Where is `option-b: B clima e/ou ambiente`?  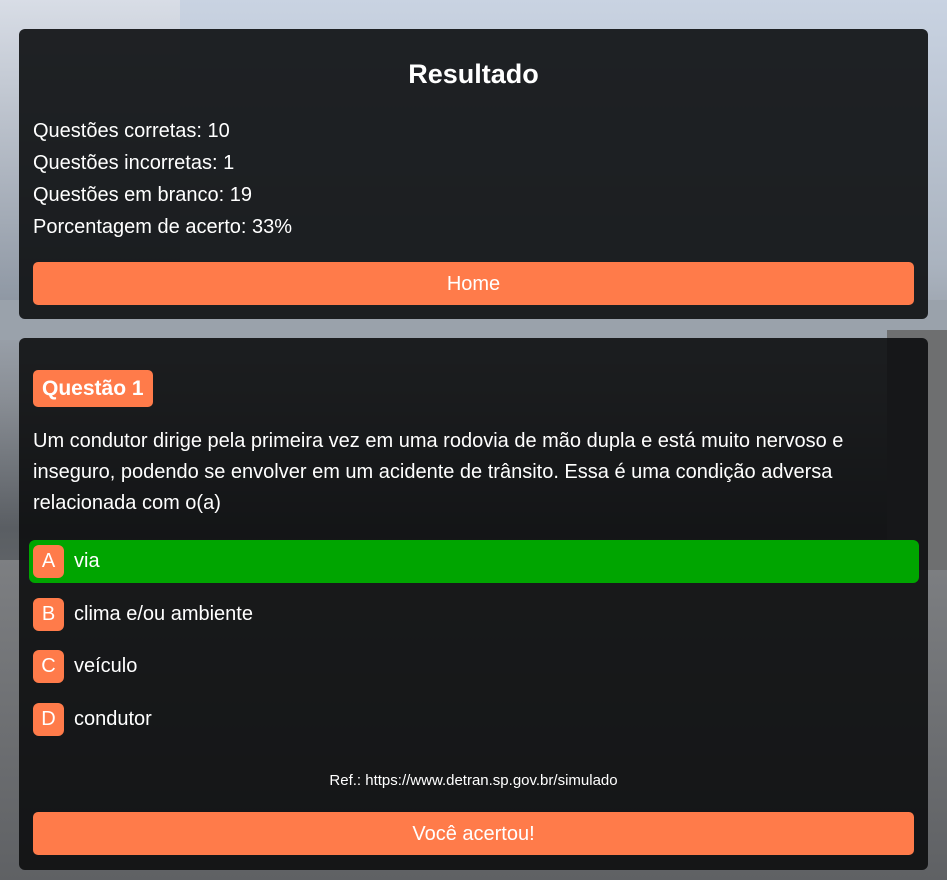 option-b: B clima e/ou ambiente is located at coordinates (474, 614).